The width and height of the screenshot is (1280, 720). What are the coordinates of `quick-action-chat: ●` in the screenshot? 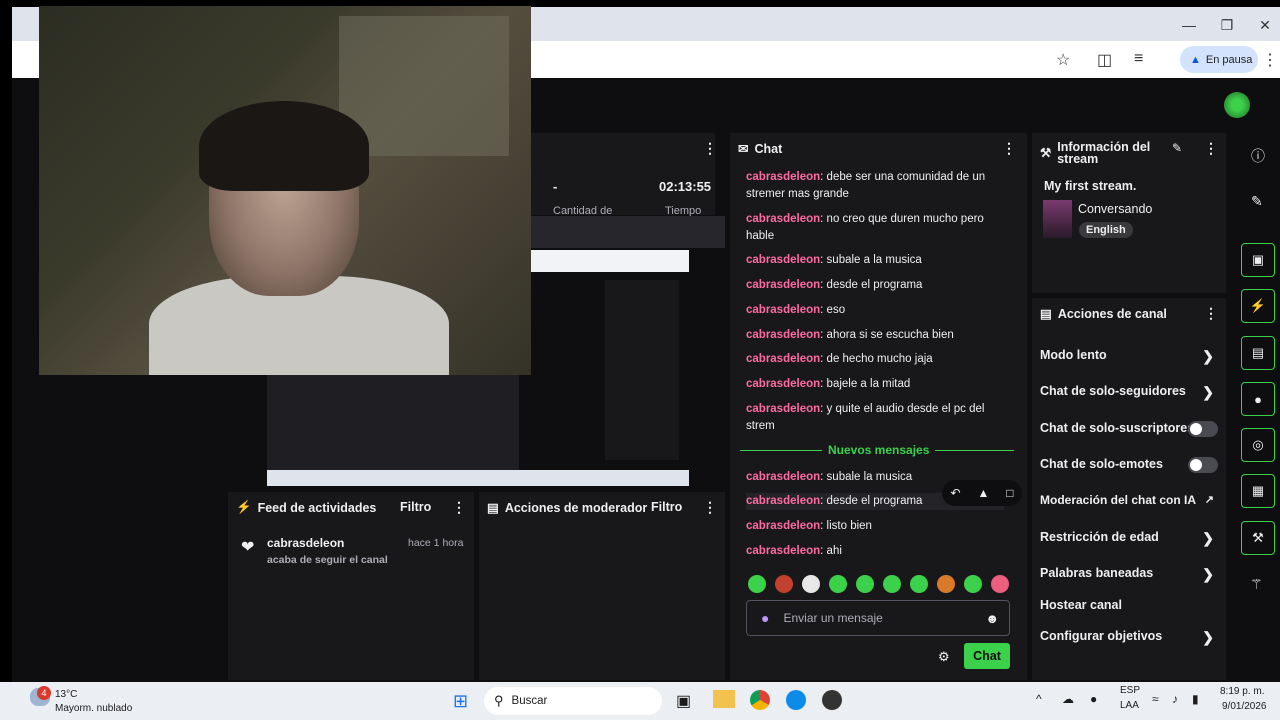 It's located at (1258, 399).